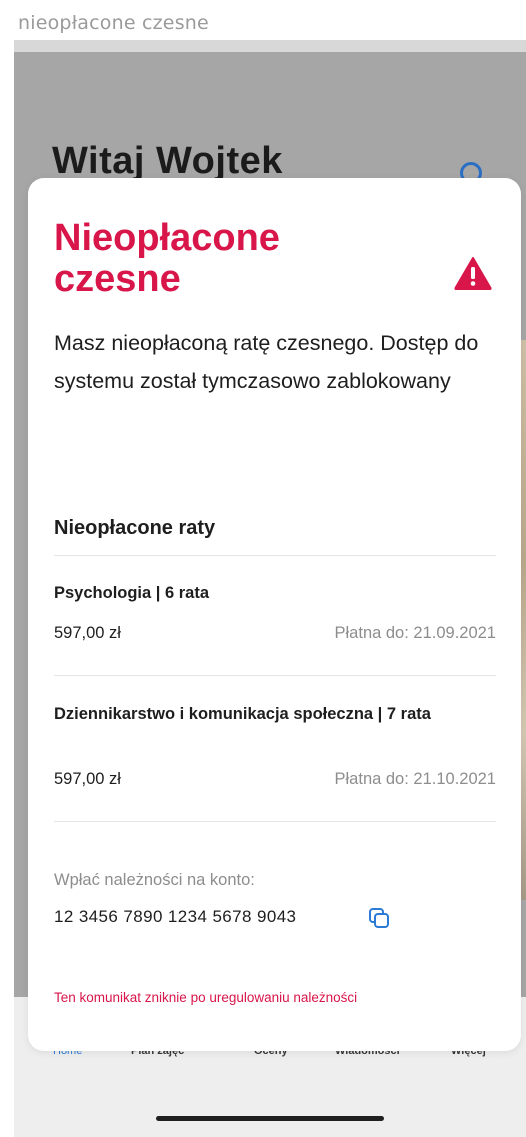  I want to click on account-label: Wpłać należności na konto:, so click(154, 880).